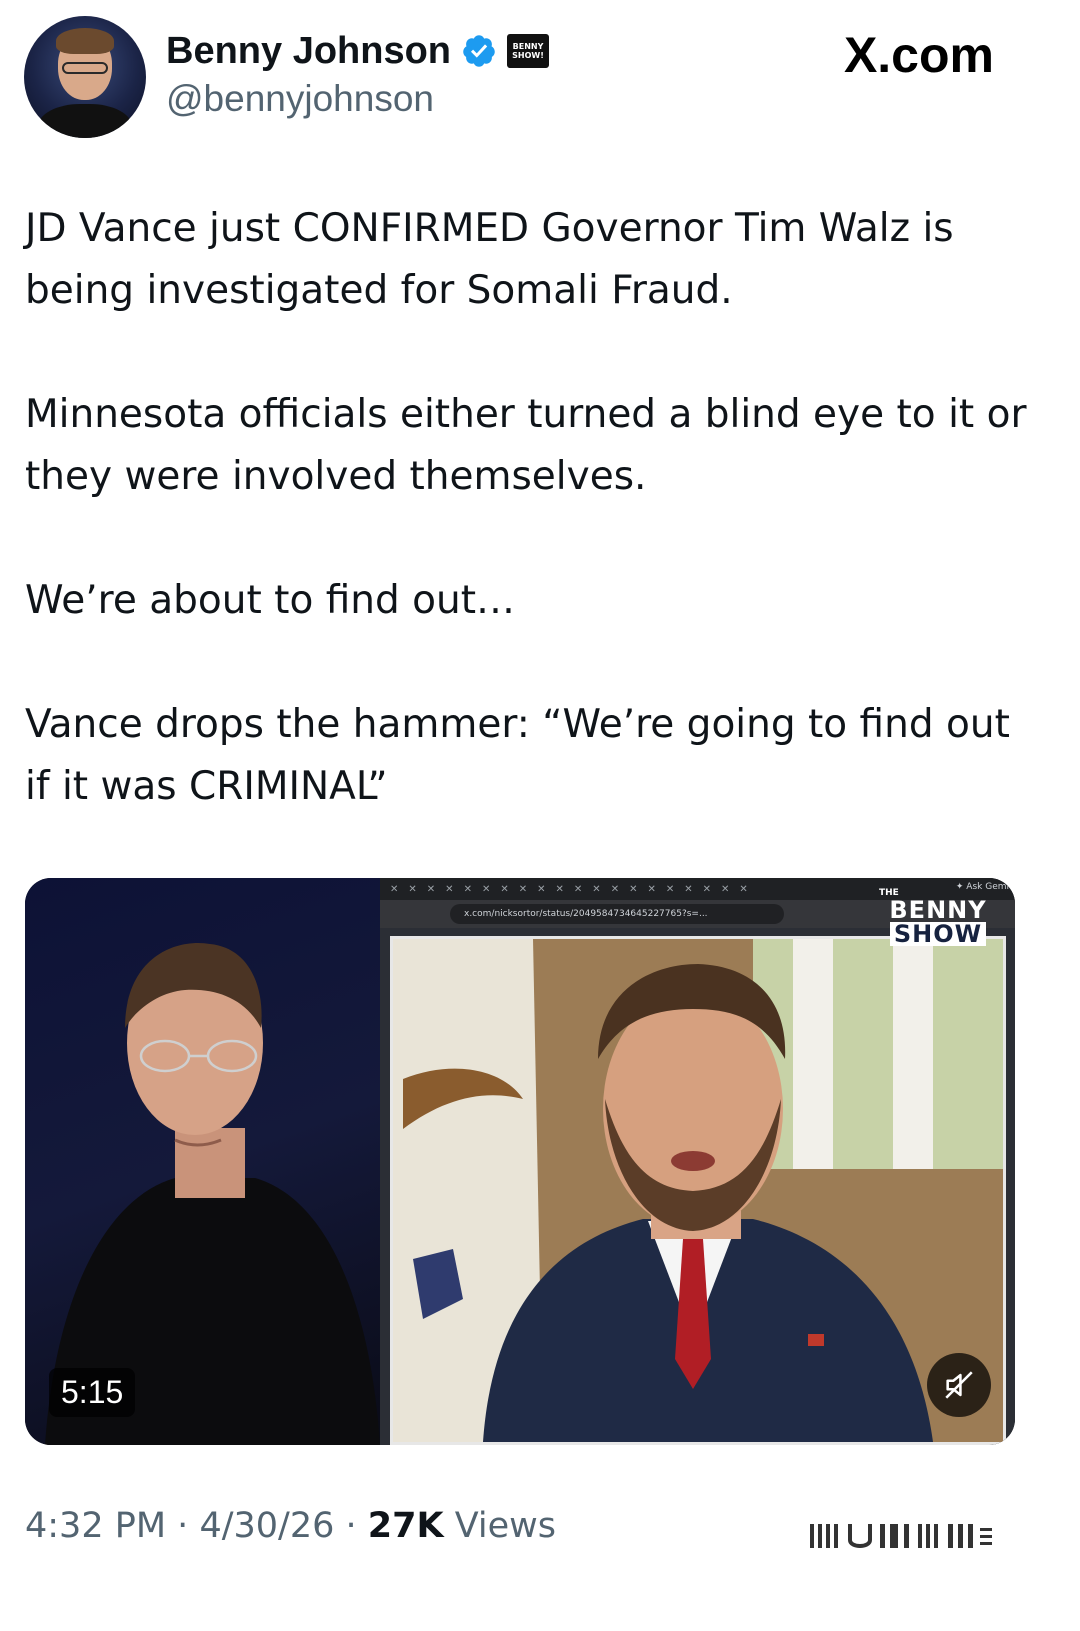 Image resolution: width=1080 pixels, height=1631 pixels. What do you see at coordinates (938, 934) in the screenshot?
I see `logo-show: SHOW` at bounding box center [938, 934].